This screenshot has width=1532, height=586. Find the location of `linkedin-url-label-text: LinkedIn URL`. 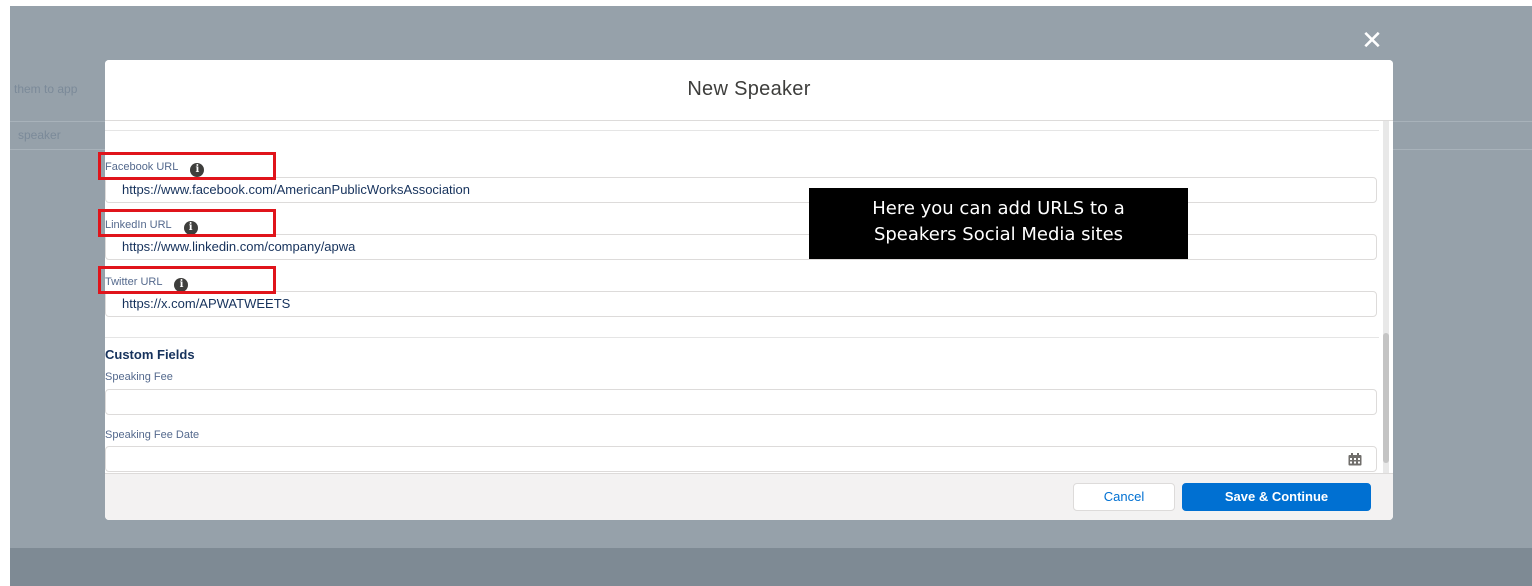

linkedin-url-label-text: LinkedIn URL is located at coordinates (138, 225).